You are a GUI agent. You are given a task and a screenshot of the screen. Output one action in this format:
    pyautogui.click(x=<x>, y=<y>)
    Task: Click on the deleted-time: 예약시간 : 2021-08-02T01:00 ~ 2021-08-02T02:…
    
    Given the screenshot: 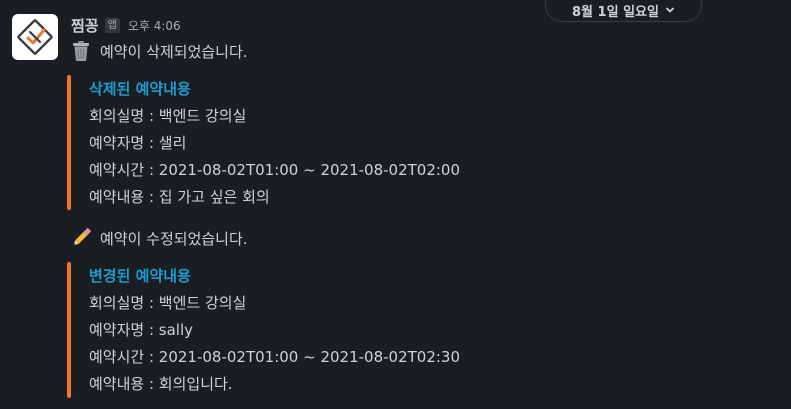 What is the action you would take?
    pyautogui.click(x=275, y=170)
    